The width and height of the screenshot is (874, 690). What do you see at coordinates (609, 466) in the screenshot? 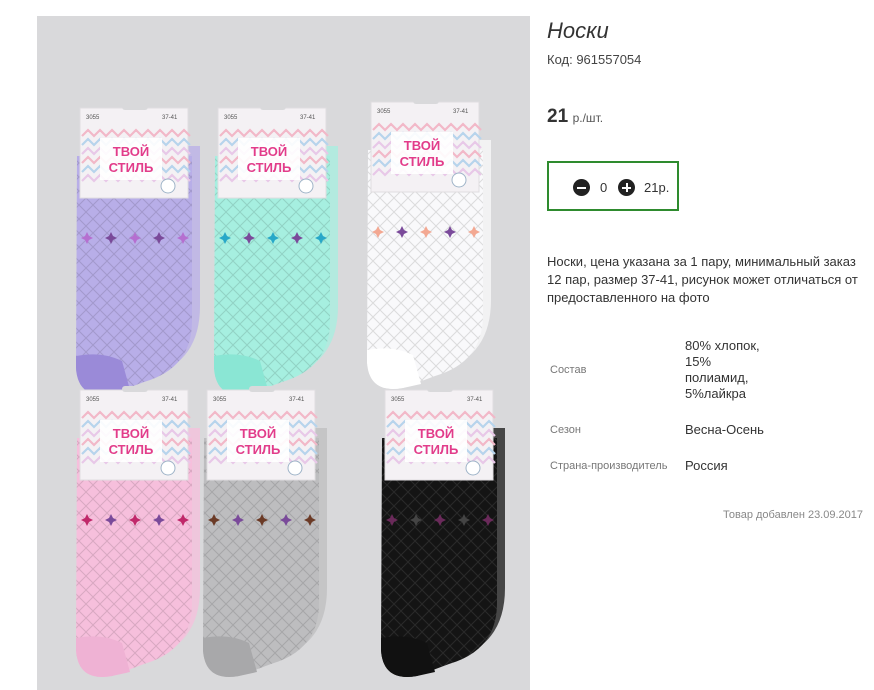
I see `property-key: Страна-производитель` at bounding box center [609, 466].